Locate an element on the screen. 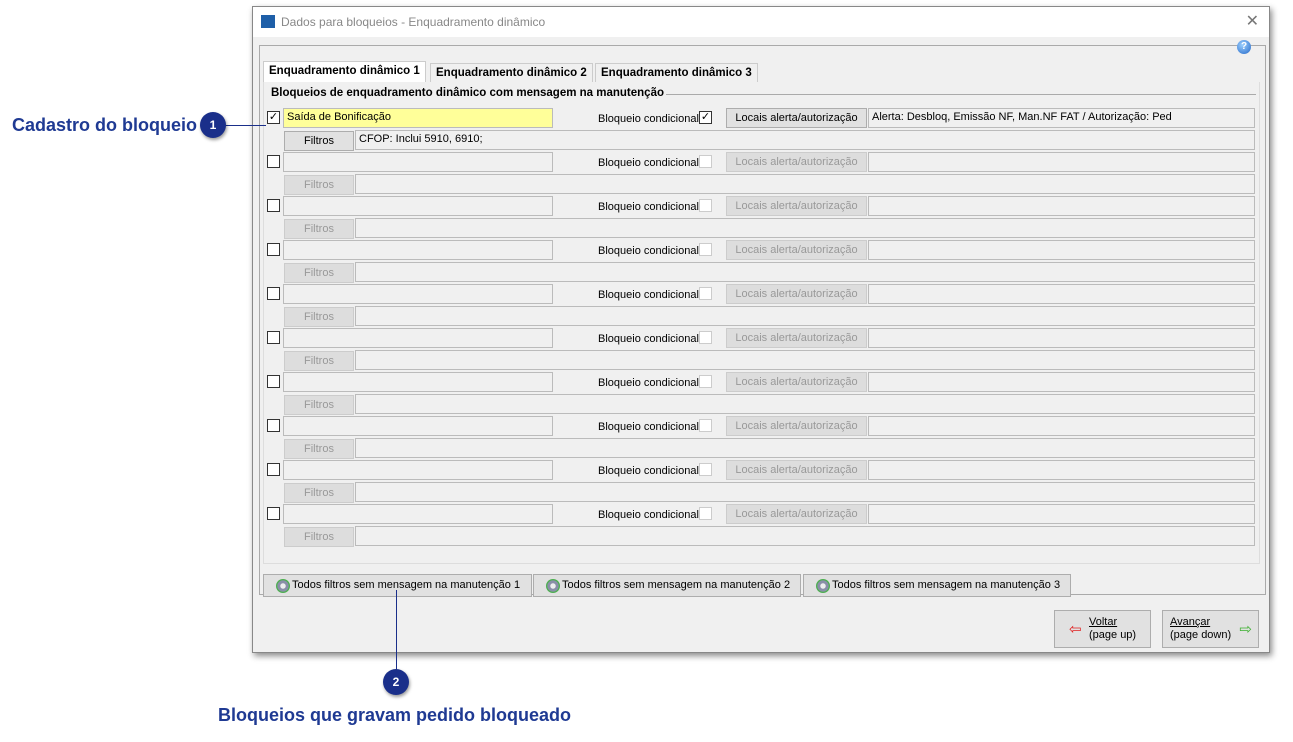  app-icon is located at coordinates (268, 21).